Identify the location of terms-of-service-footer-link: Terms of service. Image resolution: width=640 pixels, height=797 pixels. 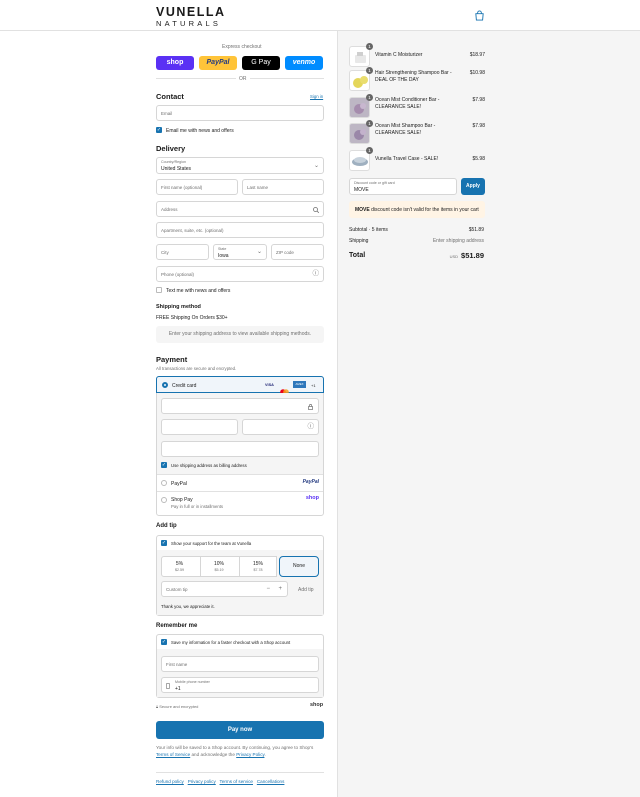
(236, 781).